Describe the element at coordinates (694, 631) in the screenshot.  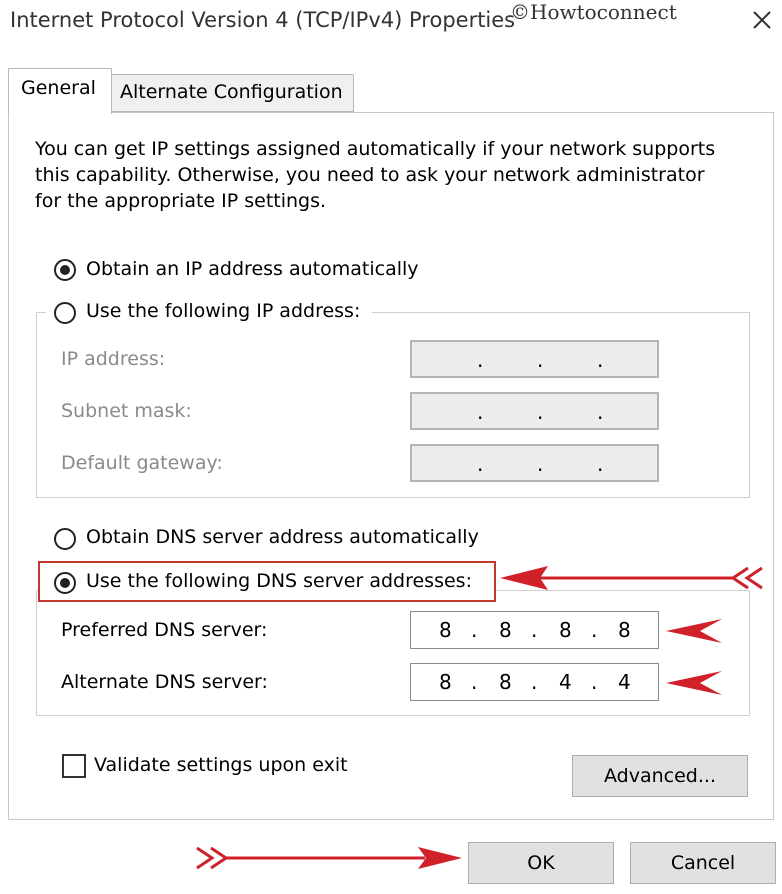
I see `arrow-preferred-dns-icon` at that location.